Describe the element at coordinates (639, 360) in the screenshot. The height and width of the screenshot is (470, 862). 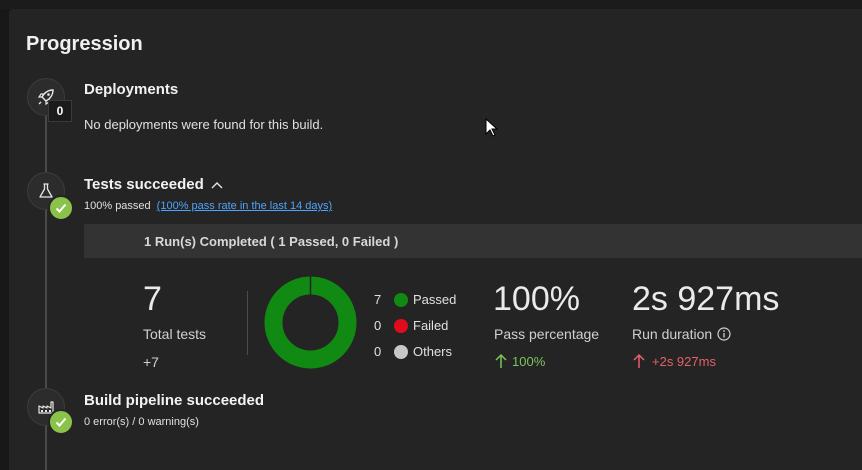
I see `arrow-up-red-icon` at that location.